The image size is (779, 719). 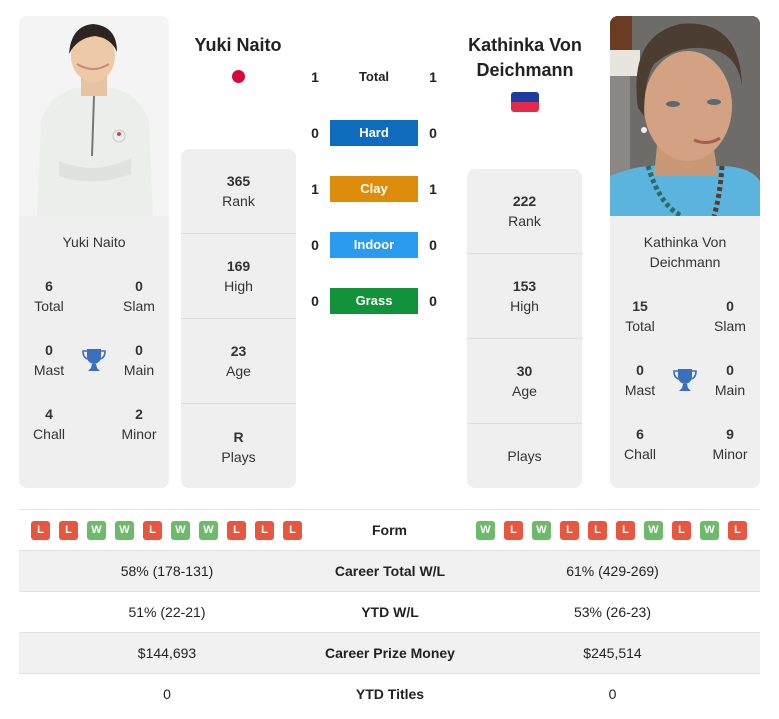 I want to click on stat-label: Career Total W/L, so click(x=390, y=571).